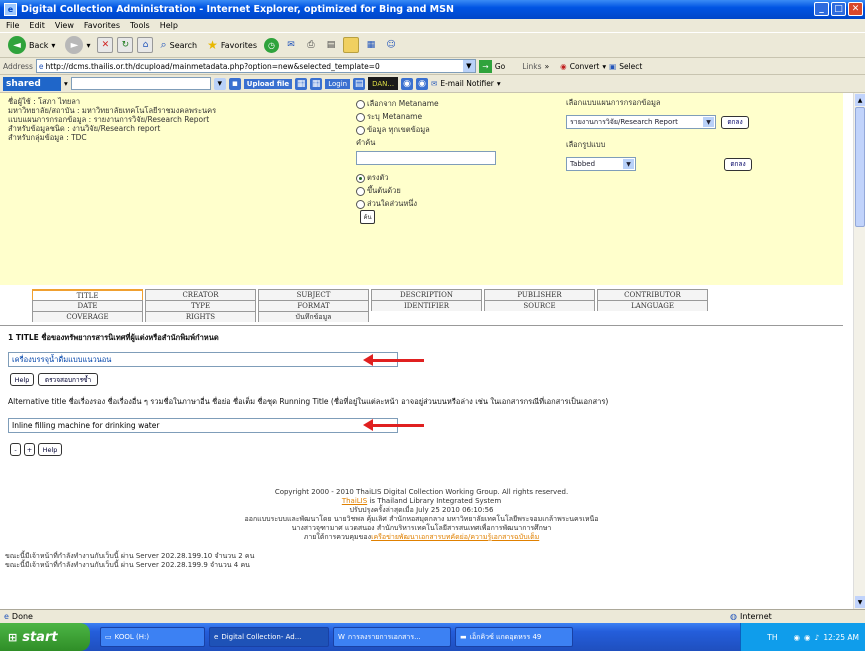 This screenshot has width=865, height=651. Describe the element at coordinates (140, 83) in the screenshot. I see `toolbar-search-field` at that location.